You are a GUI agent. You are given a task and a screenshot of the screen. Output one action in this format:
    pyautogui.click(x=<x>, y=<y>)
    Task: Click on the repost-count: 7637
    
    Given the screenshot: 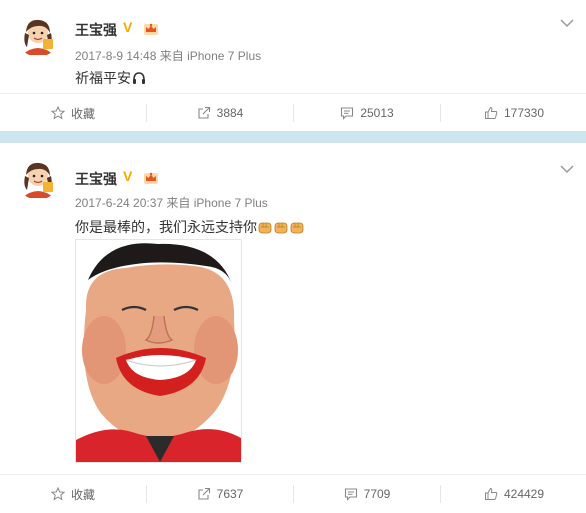 What is the action you would take?
    pyautogui.click(x=230, y=494)
    